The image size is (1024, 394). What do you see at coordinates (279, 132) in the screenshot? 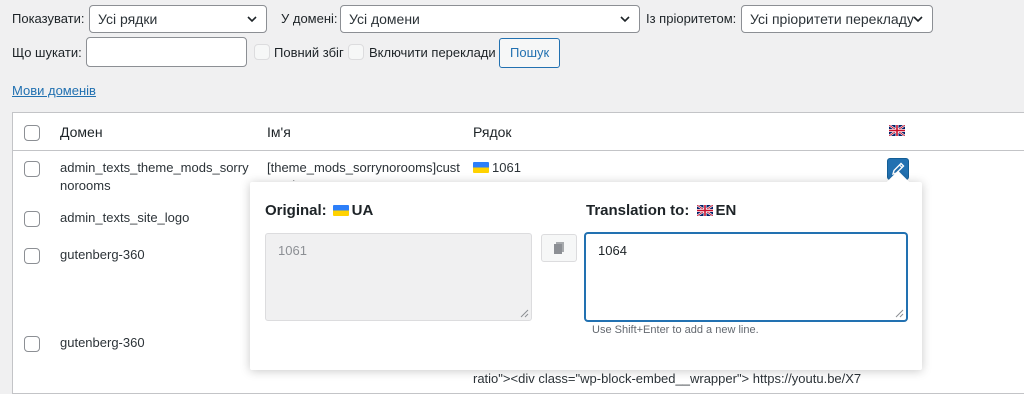
I see `column-header-name: Ім'я` at bounding box center [279, 132].